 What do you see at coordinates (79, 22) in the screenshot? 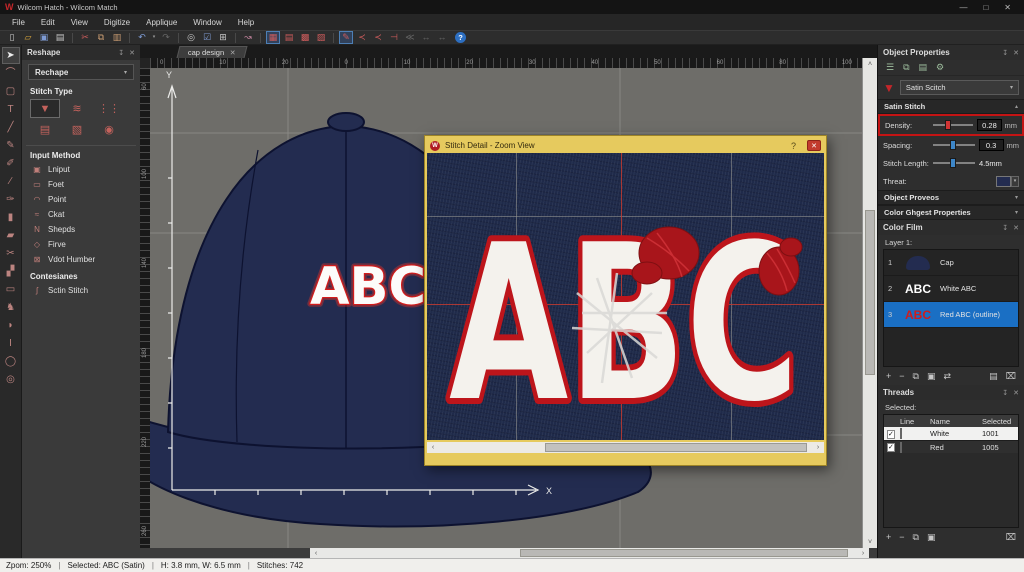
I see `menu-view: View` at bounding box center [79, 22].